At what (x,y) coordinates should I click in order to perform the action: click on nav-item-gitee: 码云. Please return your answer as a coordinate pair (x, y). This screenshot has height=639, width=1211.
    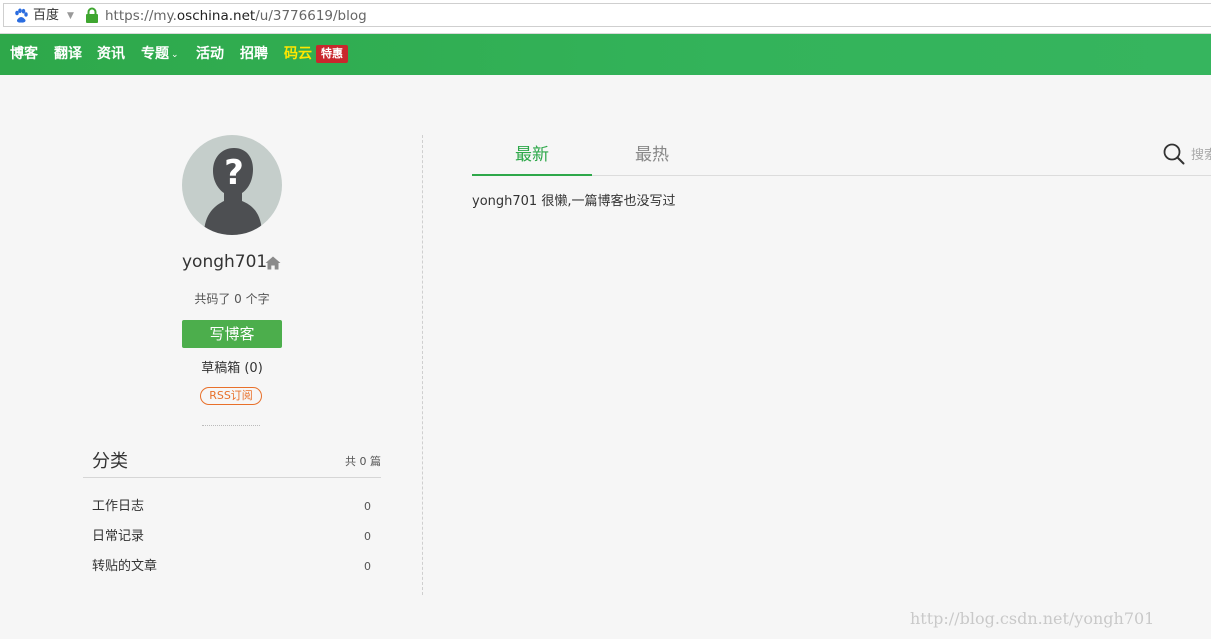
    Looking at the image, I should click on (298, 54).